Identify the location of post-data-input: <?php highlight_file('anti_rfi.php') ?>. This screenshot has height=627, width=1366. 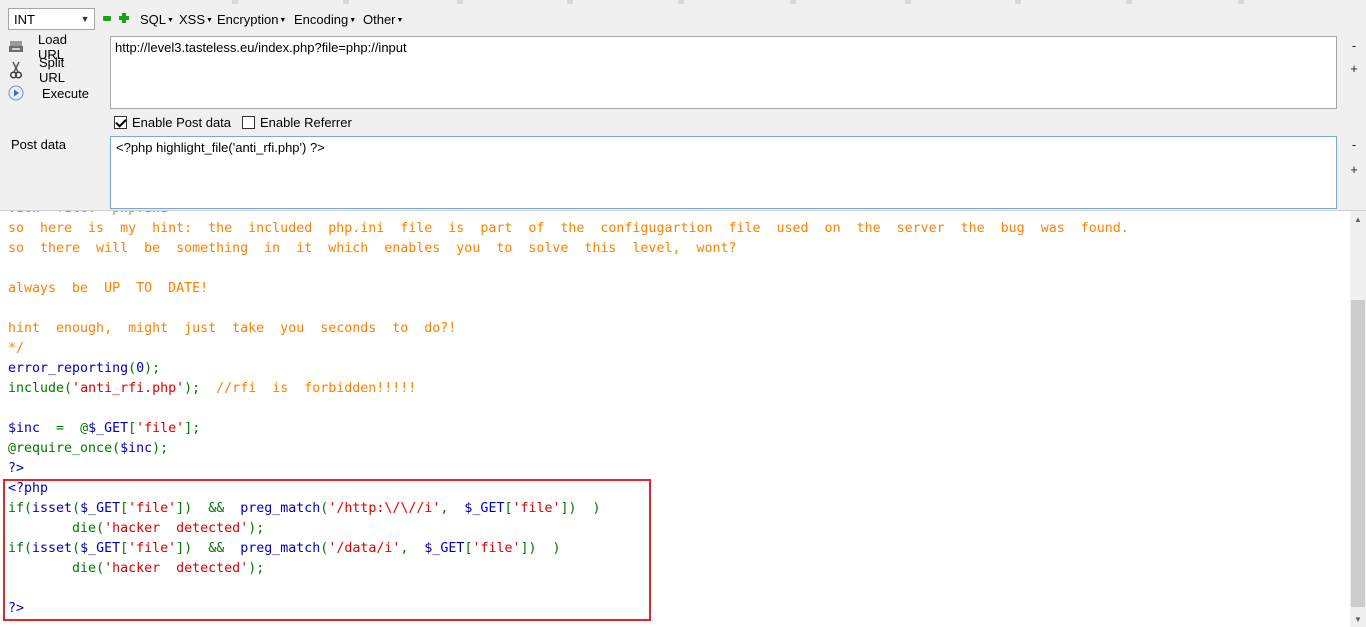
(723, 172).